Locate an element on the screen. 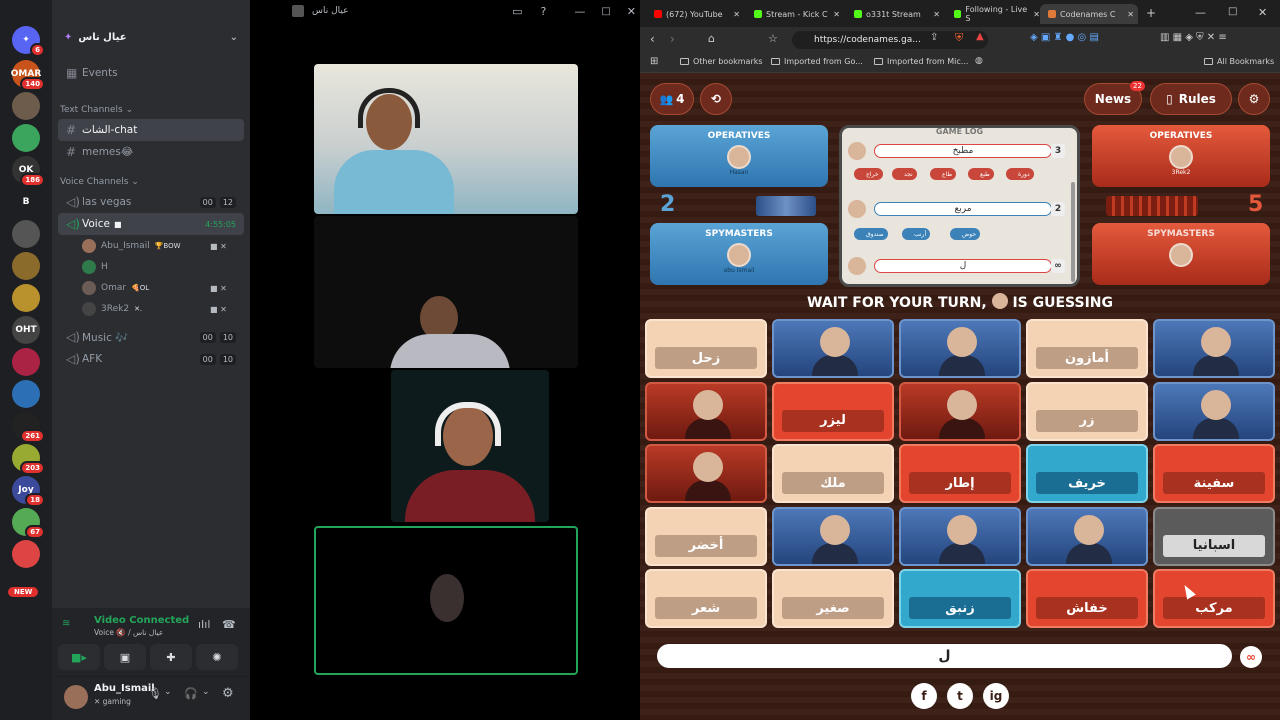  server-icon: 261 is located at coordinates (28, 427).